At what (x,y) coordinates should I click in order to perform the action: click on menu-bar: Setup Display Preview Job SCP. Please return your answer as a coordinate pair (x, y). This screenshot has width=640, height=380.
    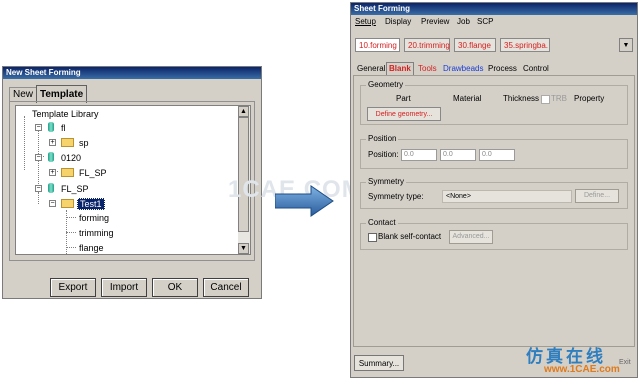
    Looking at the image, I should click on (493, 22).